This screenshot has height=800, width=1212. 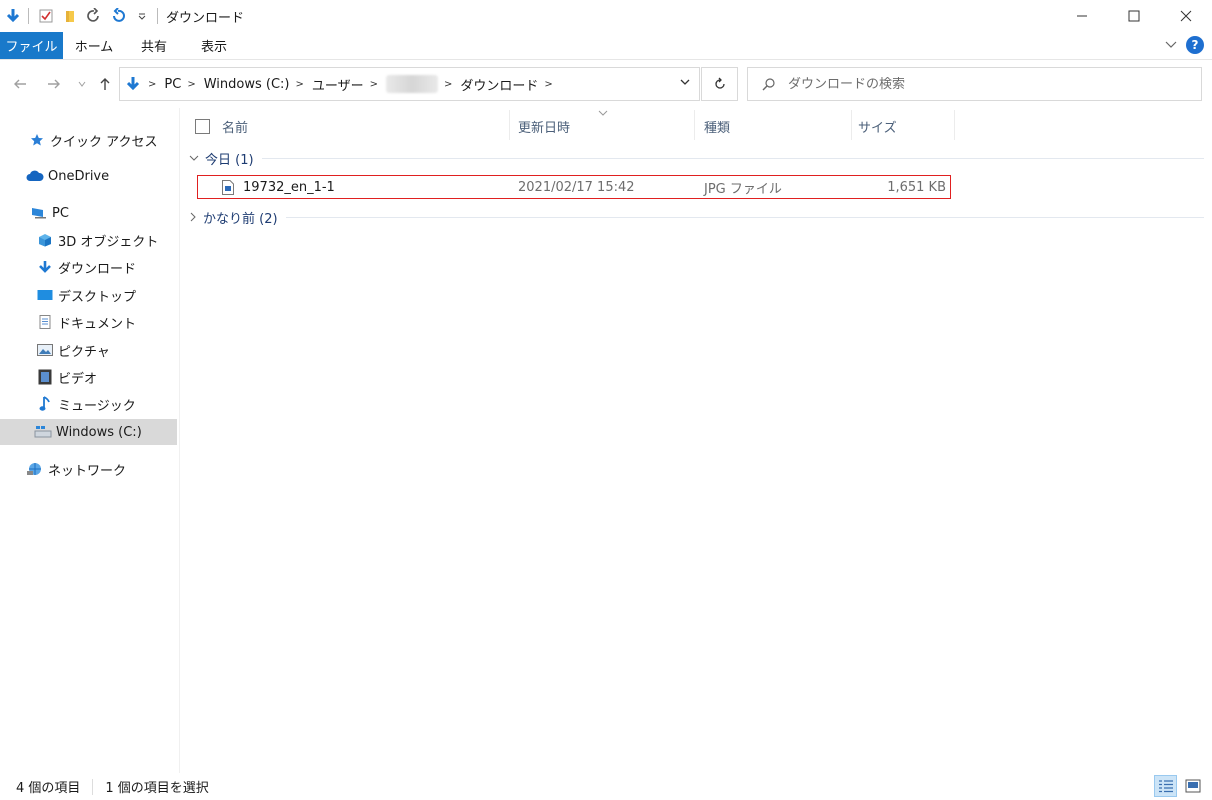 I want to click on download-arrow-icon, so click(x=45, y=267).